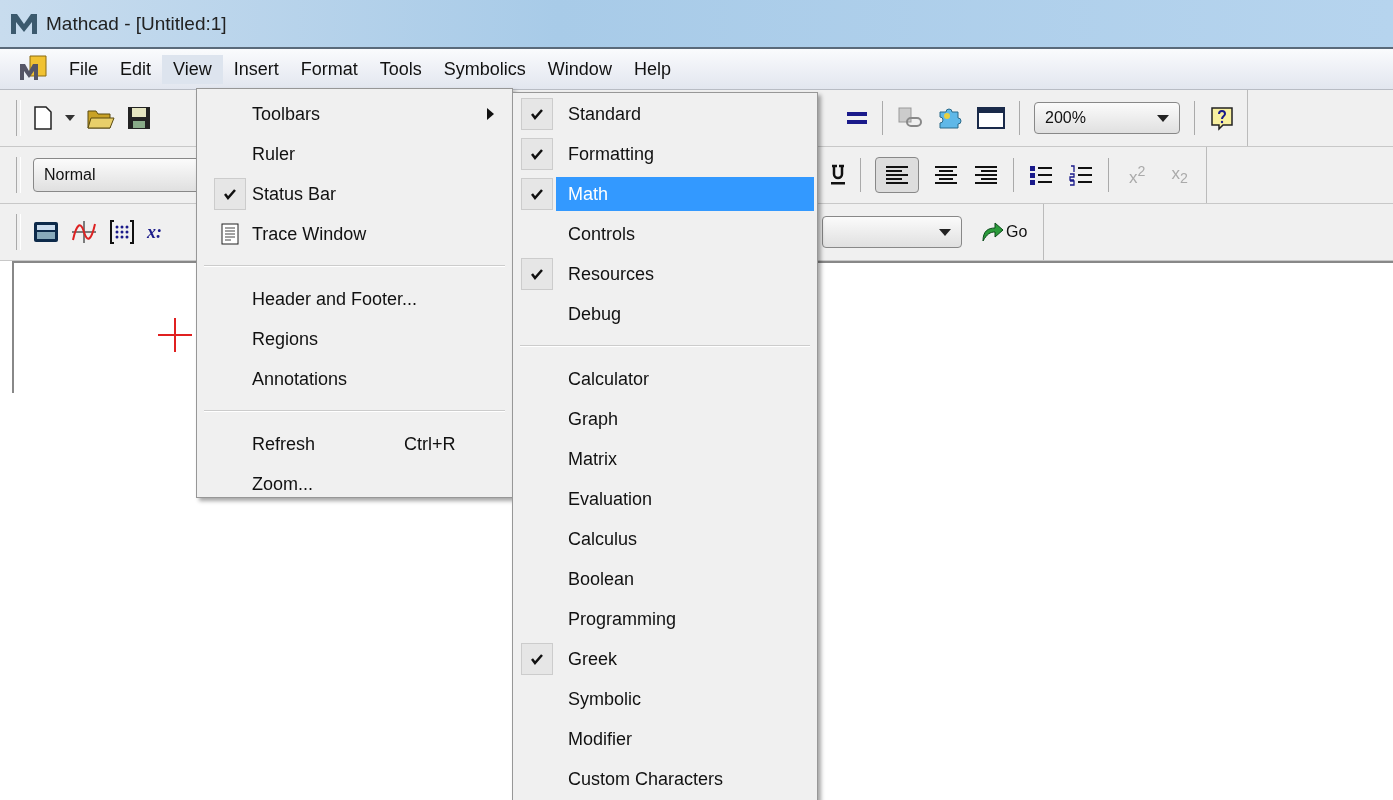 This screenshot has width=1393, height=800. Describe the element at coordinates (1081, 175) in the screenshot. I see `numbered-list-icon` at that location.